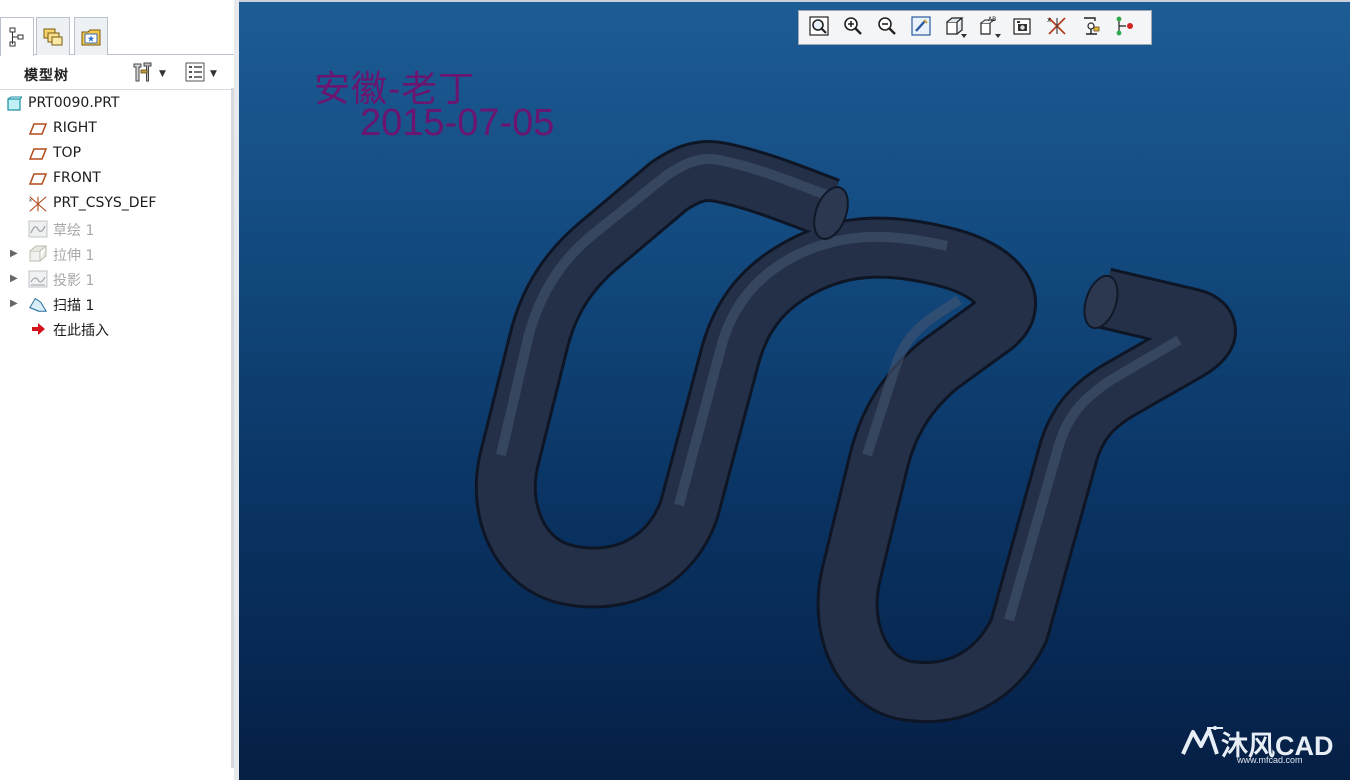  I want to click on saved-orientations-icon: AB, so click(989, 28).